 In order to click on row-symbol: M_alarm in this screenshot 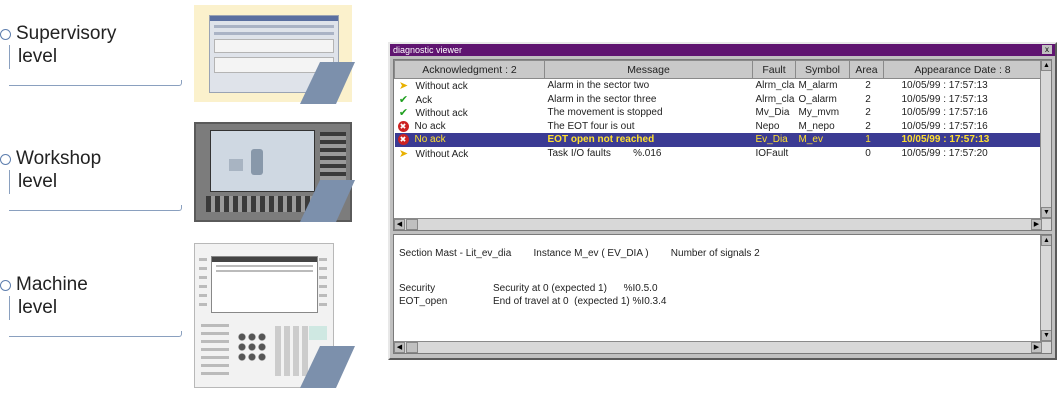, I will do `click(818, 86)`.